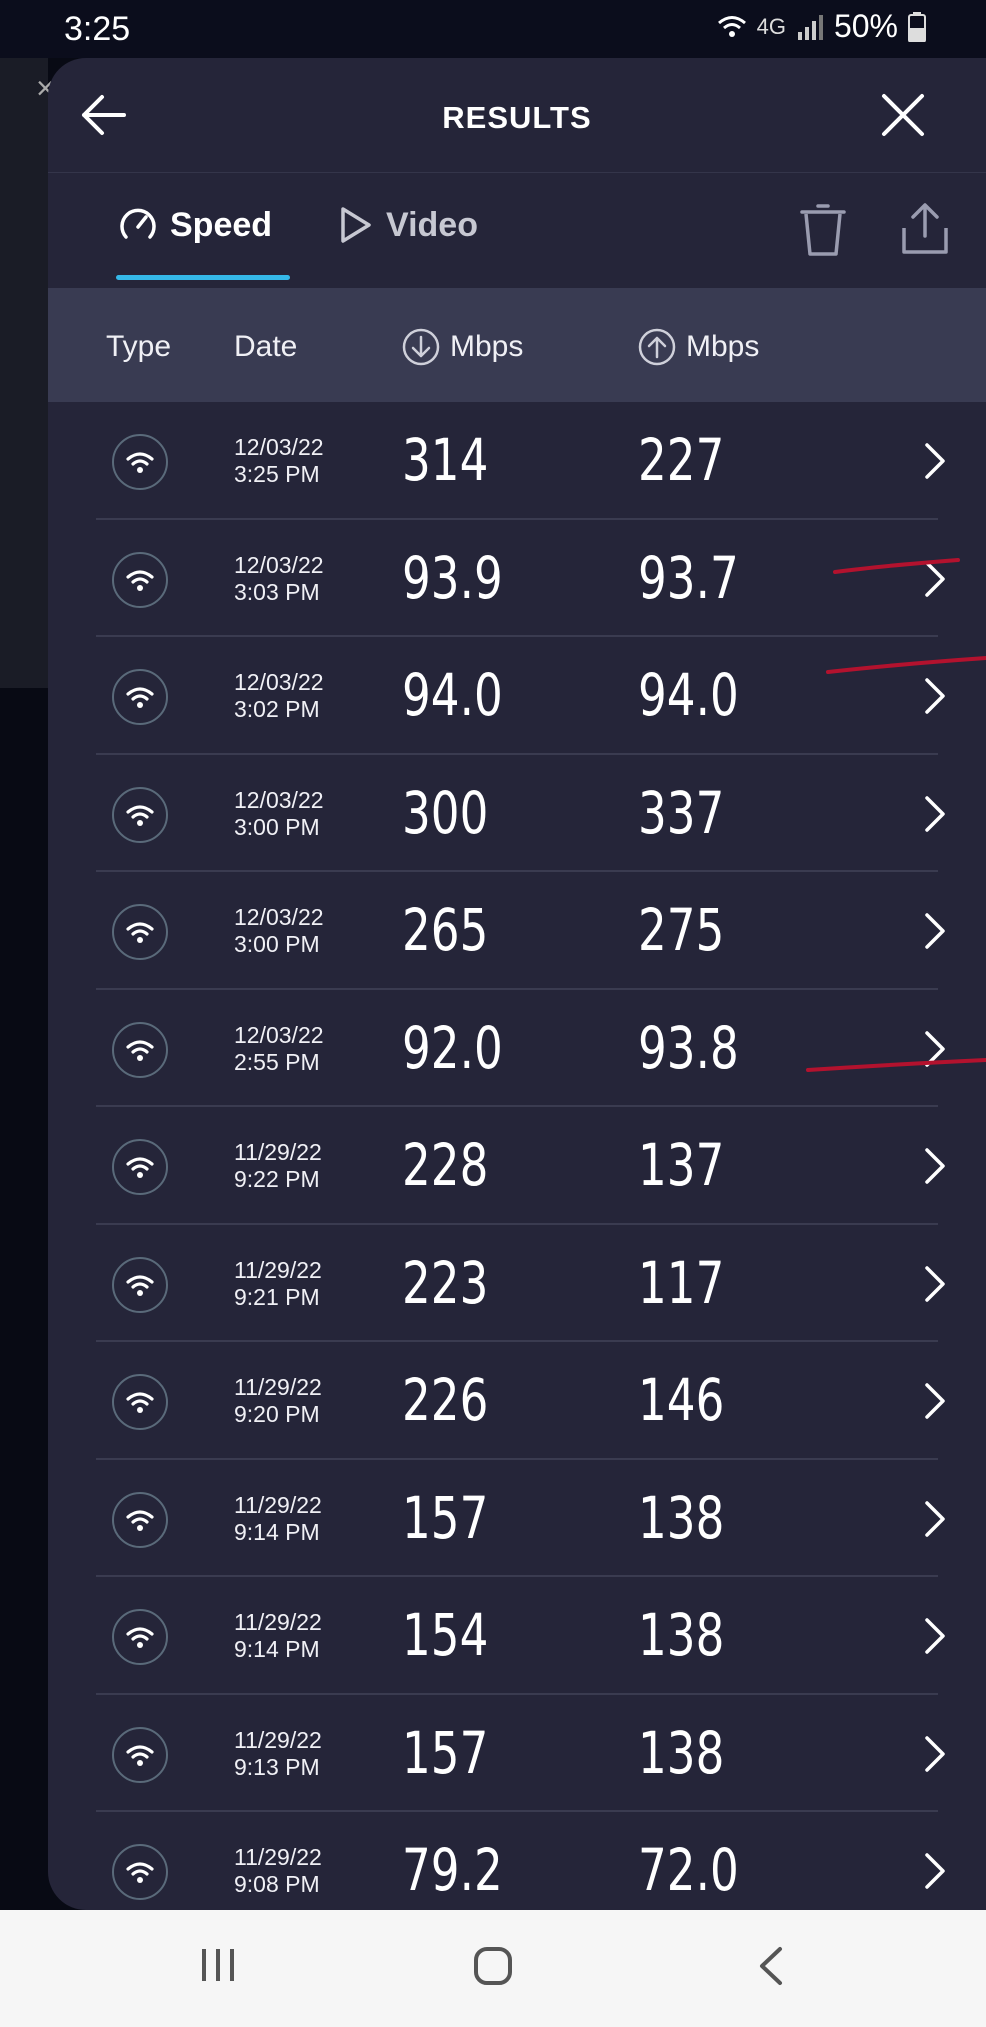 This screenshot has height=2027, width=986. What do you see at coordinates (277, 1179) in the screenshot?
I see `result-time: 9:22 PM` at bounding box center [277, 1179].